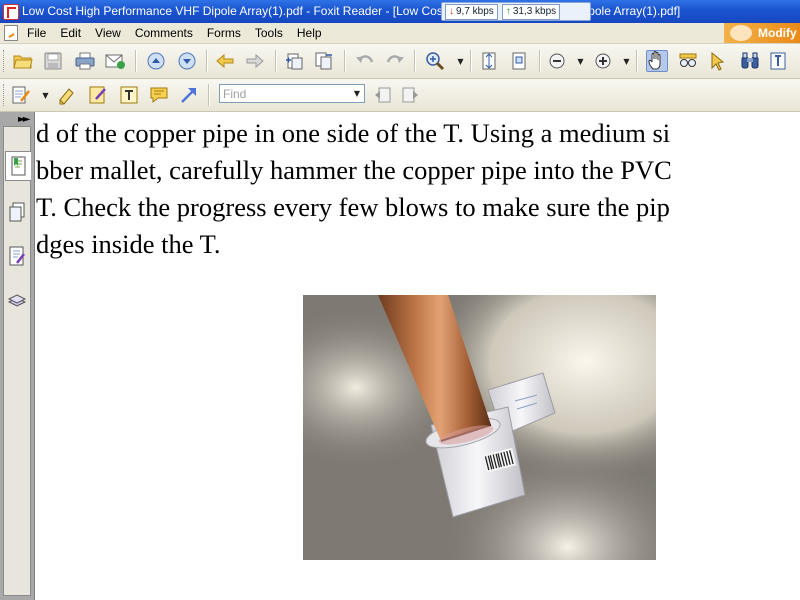  I want to click on menu-items: File Edit View Comments Forms Tools Help, so click(174, 33).